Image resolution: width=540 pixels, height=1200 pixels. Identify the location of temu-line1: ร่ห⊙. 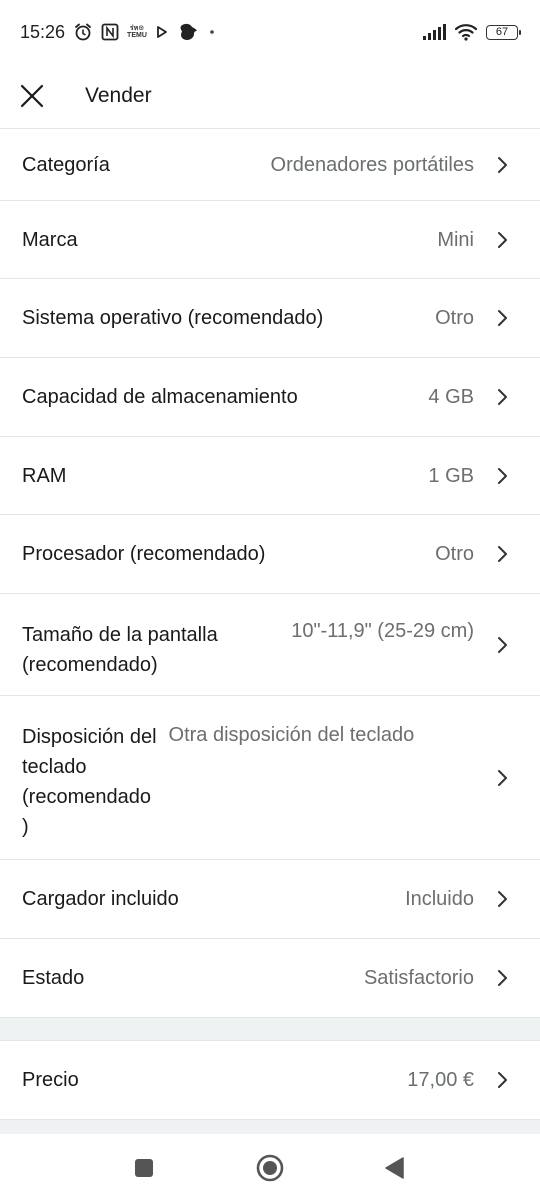
(137, 28).